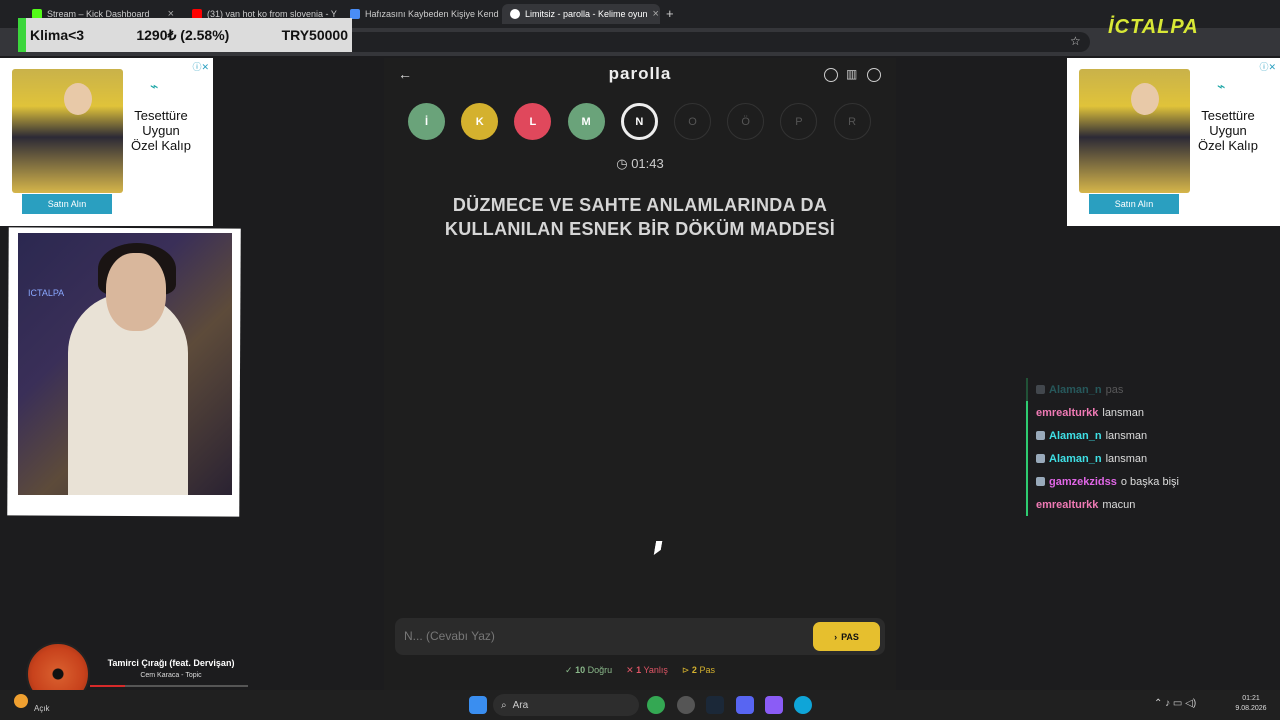  Describe the element at coordinates (639, 121) in the screenshot. I see `letter-N: N` at that location.